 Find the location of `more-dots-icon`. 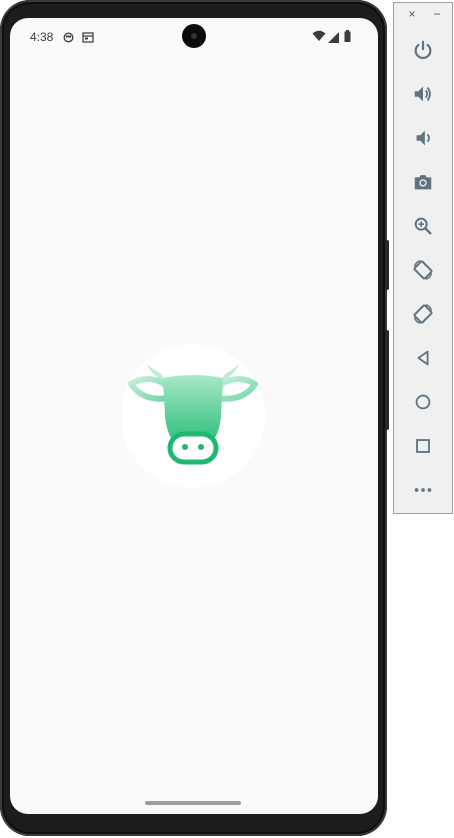

more-dots-icon is located at coordinates (423, 490).